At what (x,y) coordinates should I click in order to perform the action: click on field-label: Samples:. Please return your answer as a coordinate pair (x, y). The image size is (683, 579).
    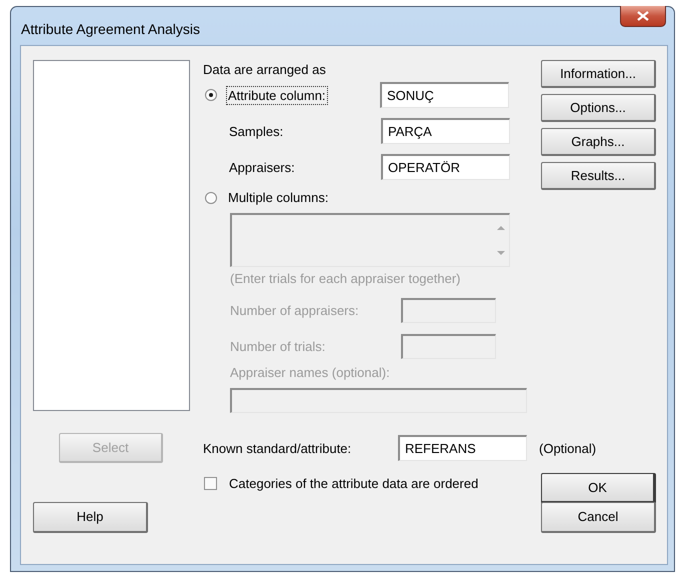
    Looking at the image, I should click on (256, 131).